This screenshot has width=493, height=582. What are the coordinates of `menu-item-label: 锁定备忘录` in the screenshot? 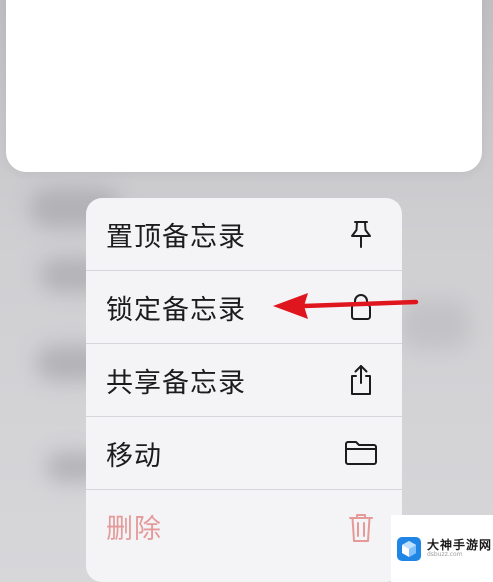 It's located at (176, 310).